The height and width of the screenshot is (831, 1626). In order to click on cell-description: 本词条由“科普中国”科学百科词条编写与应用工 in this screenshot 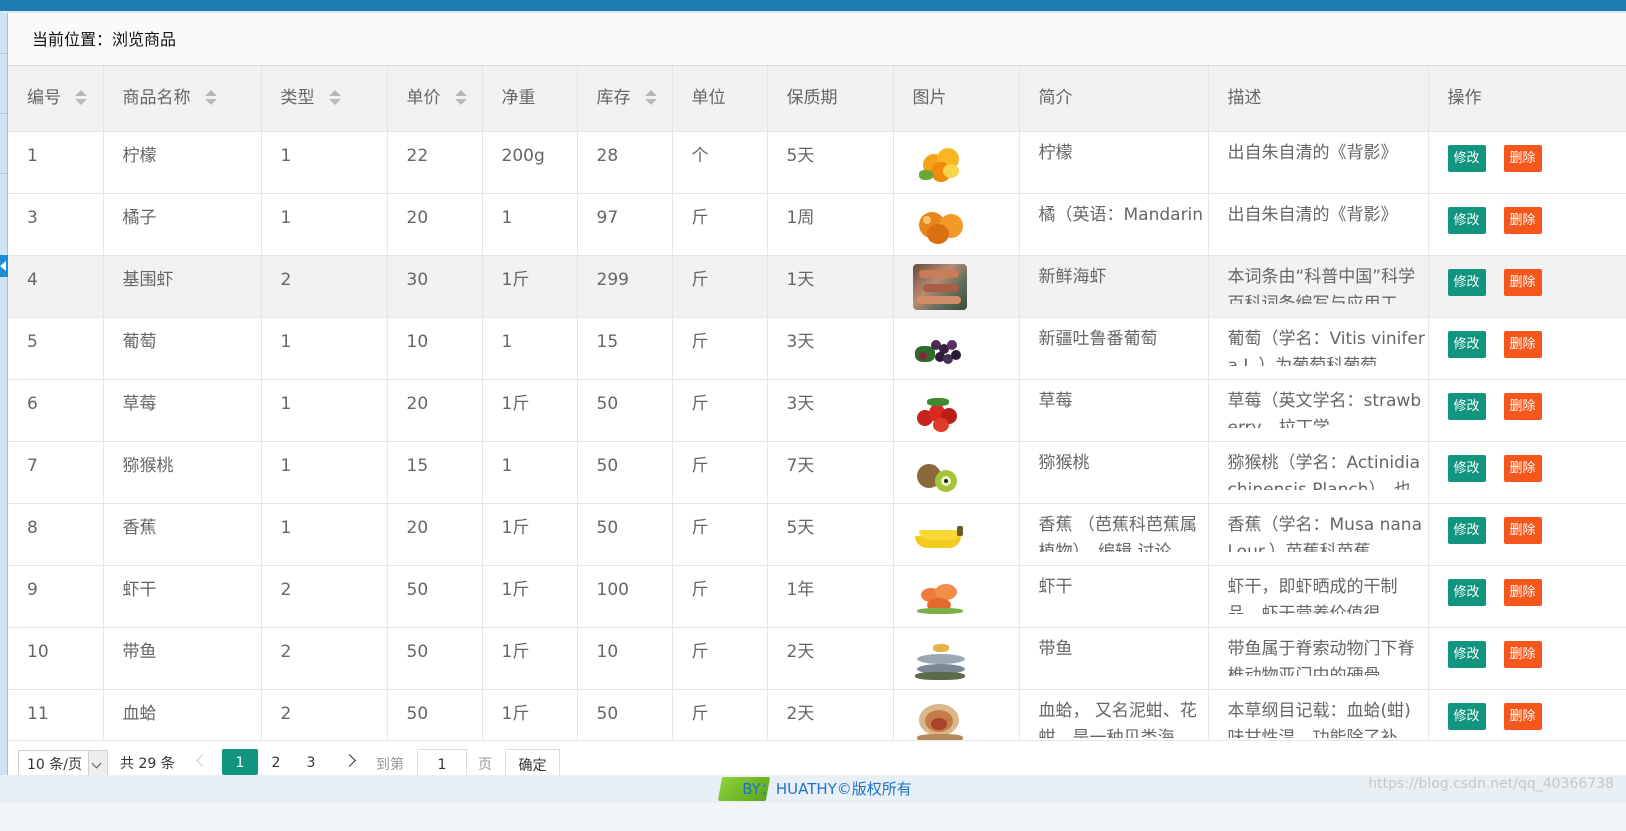, I will do `click(1318, 286)`.